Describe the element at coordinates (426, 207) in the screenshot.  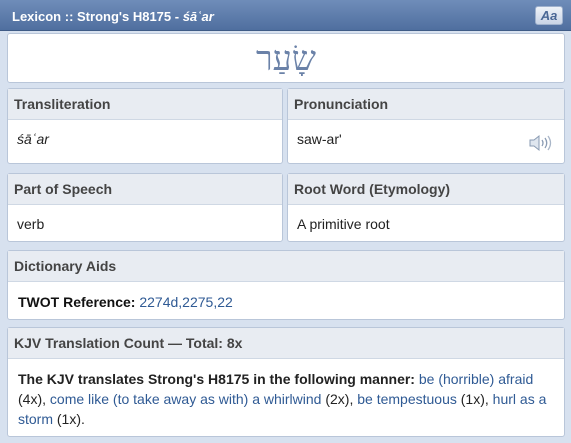
I see `root-word-panel: Root Word (Etymology) A primitive root` at that location.